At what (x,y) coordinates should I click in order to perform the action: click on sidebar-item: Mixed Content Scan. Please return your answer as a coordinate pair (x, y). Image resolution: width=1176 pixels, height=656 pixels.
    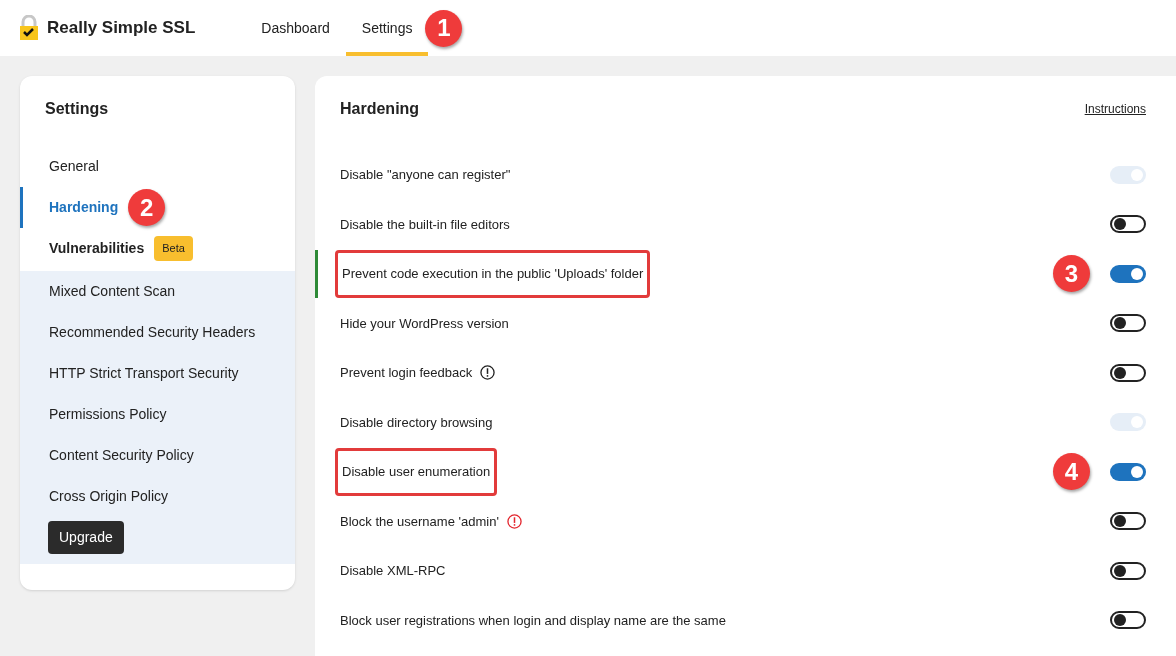
    Looking at the image, I should click on (98, 291).